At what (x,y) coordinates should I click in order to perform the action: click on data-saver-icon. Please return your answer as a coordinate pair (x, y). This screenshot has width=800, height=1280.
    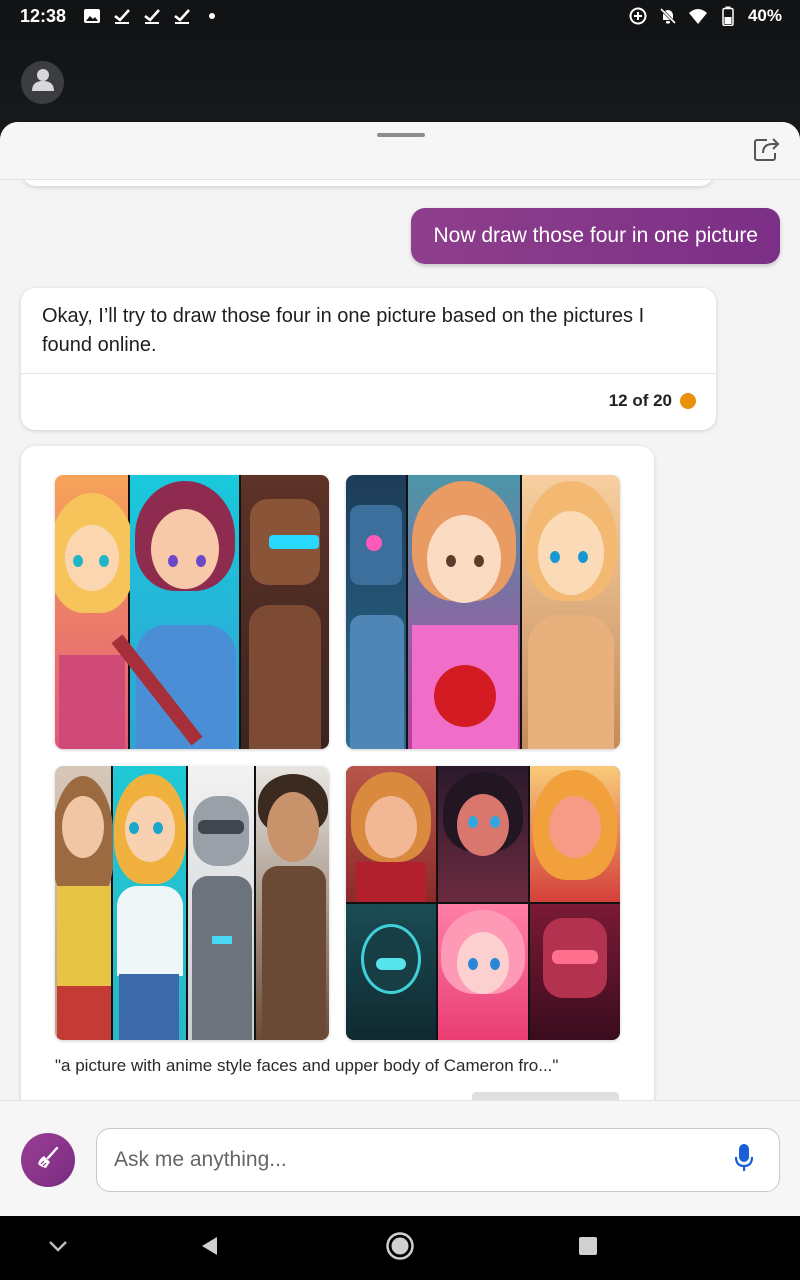
    Looking at the image, I should click on (638, 16).